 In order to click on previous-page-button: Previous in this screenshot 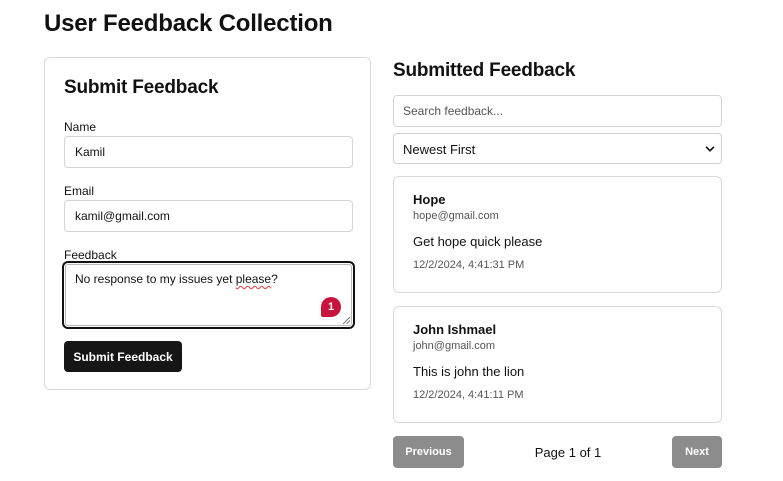, I will do `click(428, 452)`.